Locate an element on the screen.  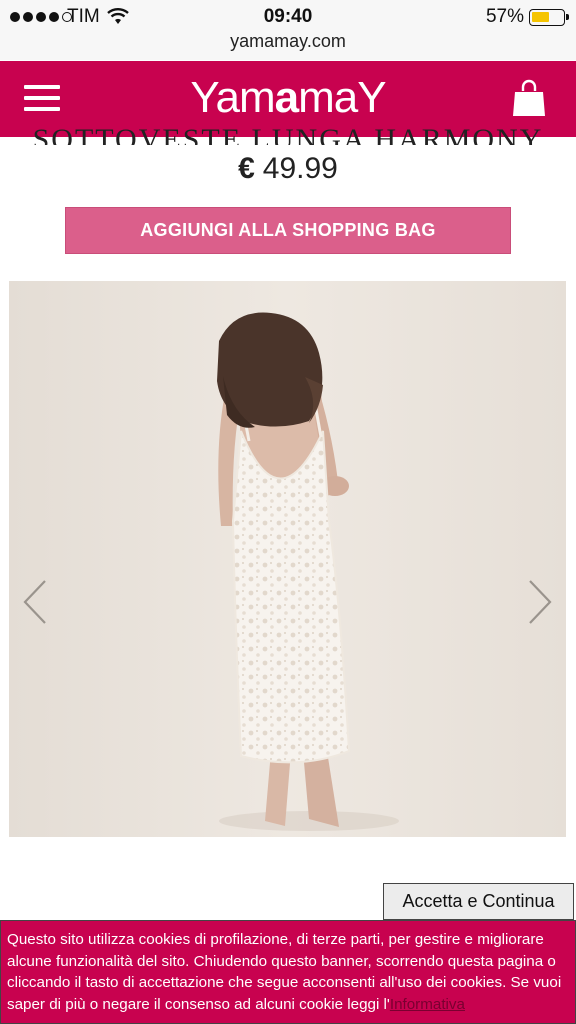
add-to-bag-button: AGGIUNGI ALLA SHOPPING BAG is located at coordinates (288, 230).